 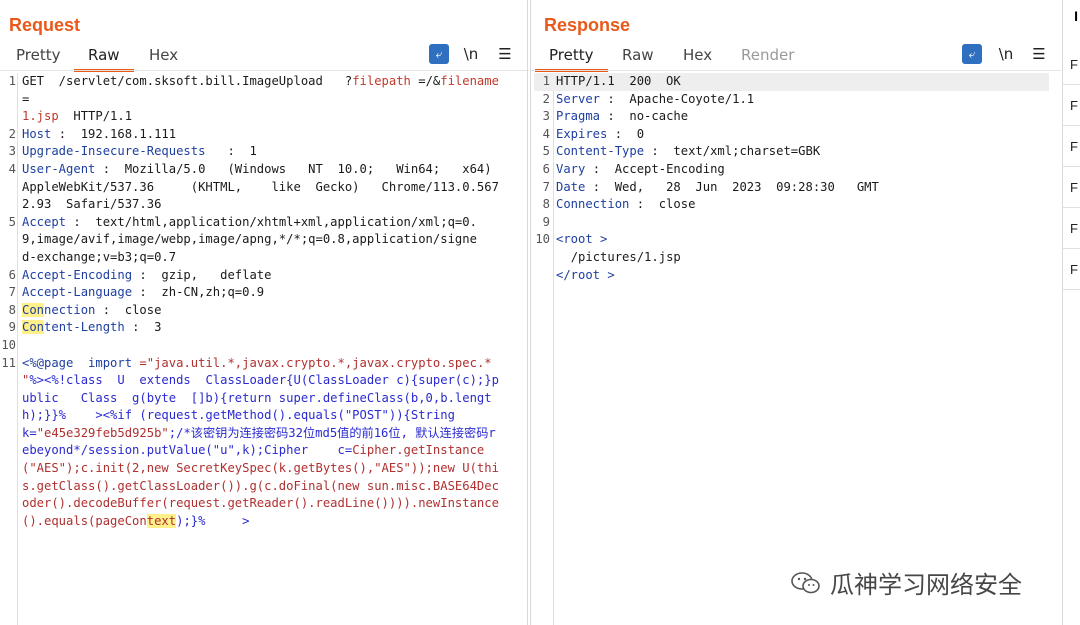 I want to click on watermark-text: 瓜神学习网络安全, so click(x=926, y=585).